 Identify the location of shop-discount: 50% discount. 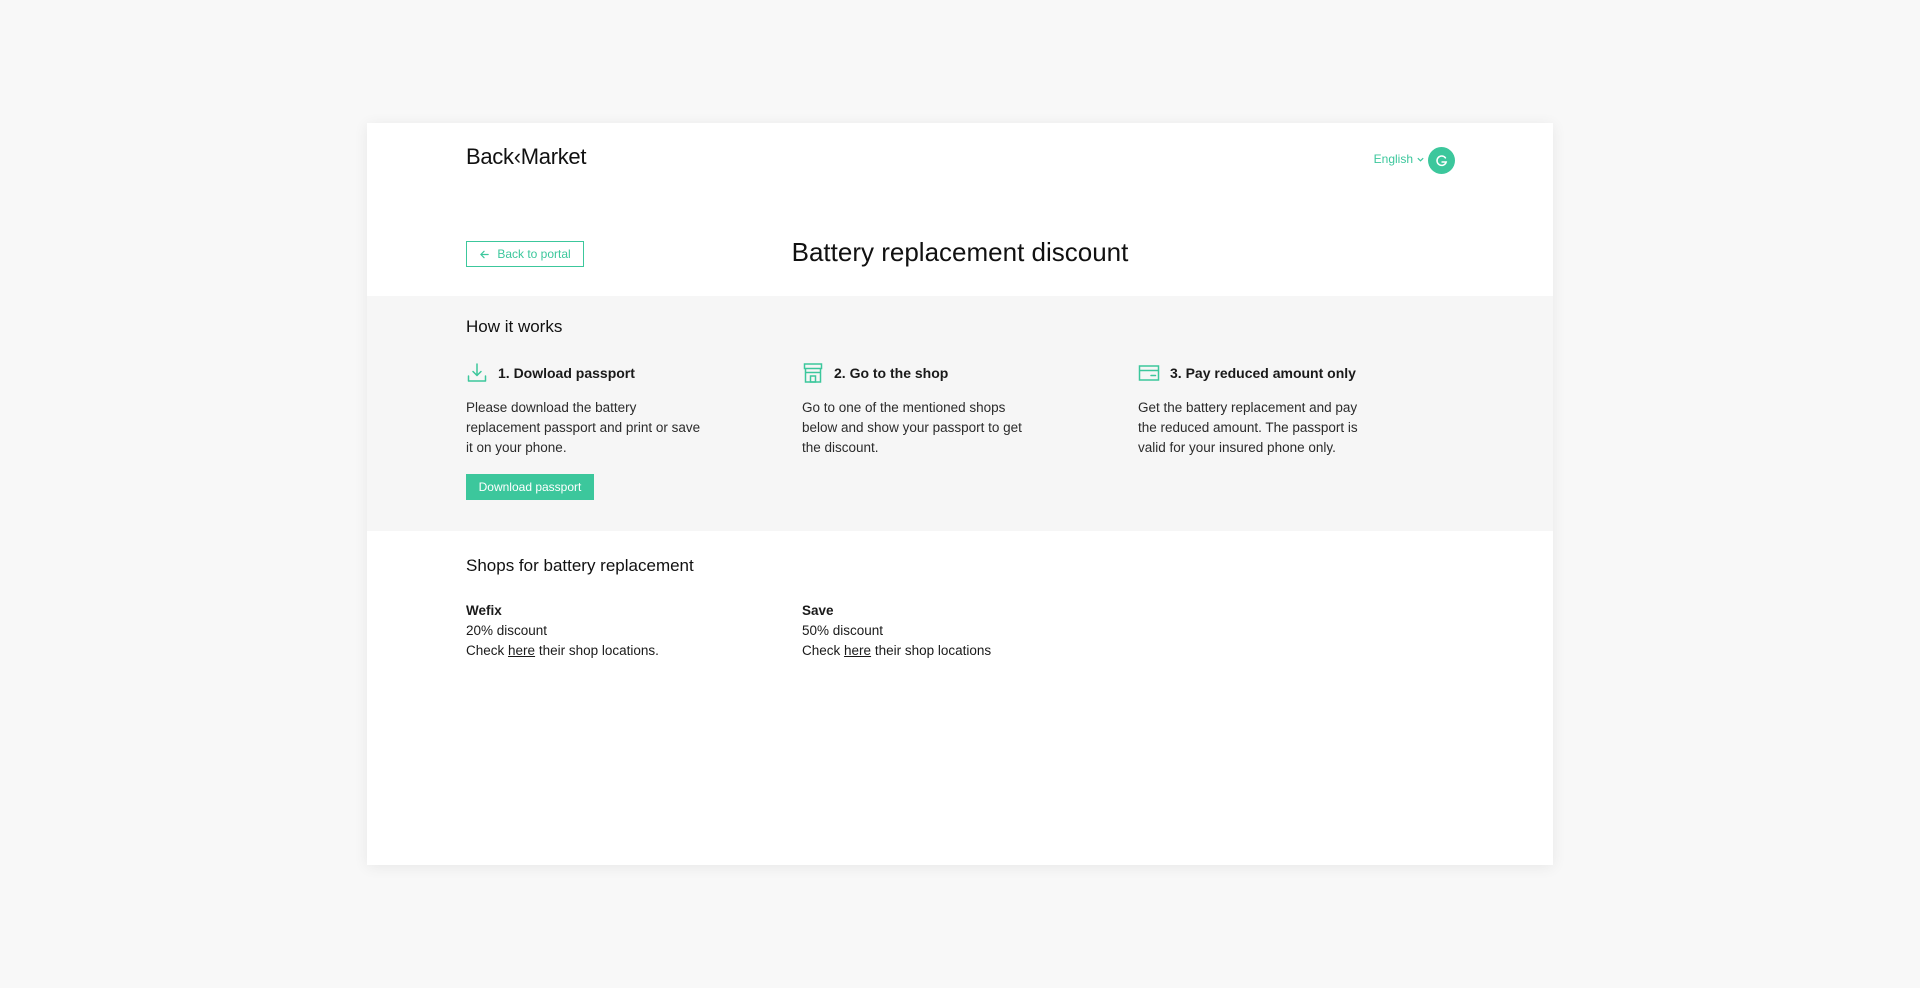
(843, 630).